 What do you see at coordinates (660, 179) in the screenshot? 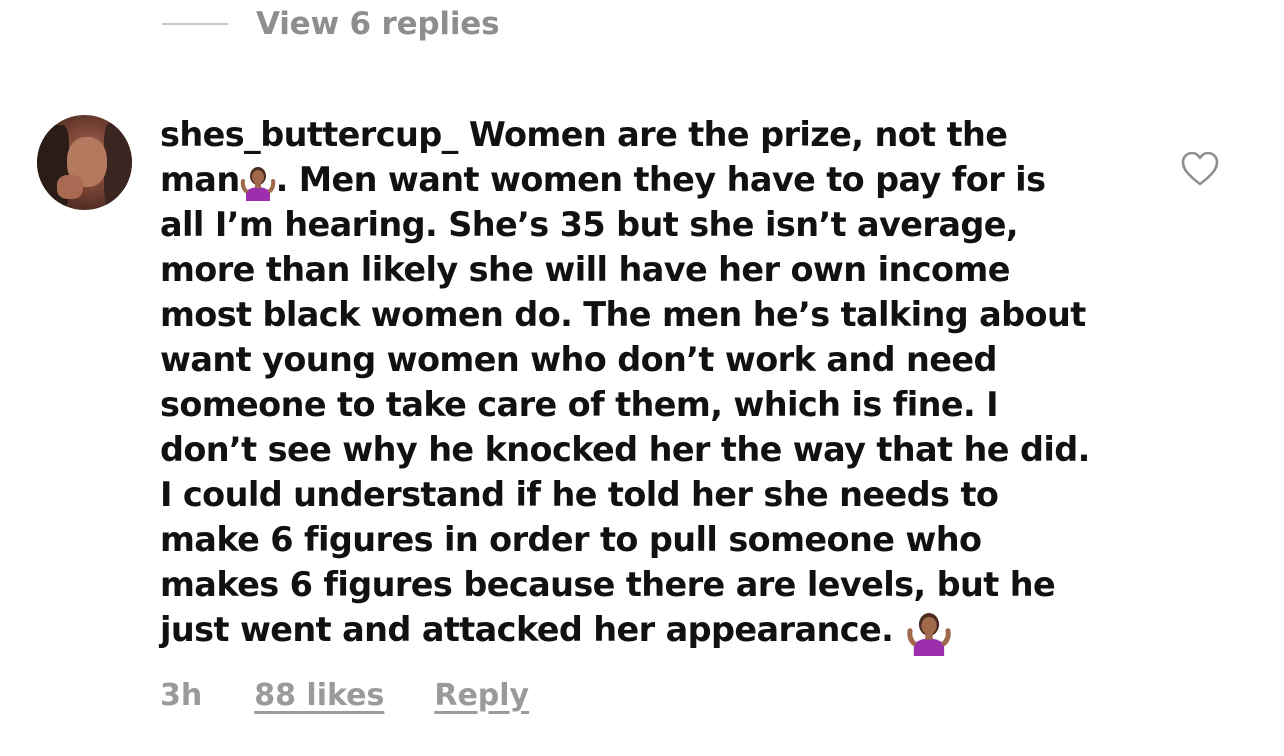
I see `comment-text: . Men want women they have to pay for is` at bounding box center [660, 179].